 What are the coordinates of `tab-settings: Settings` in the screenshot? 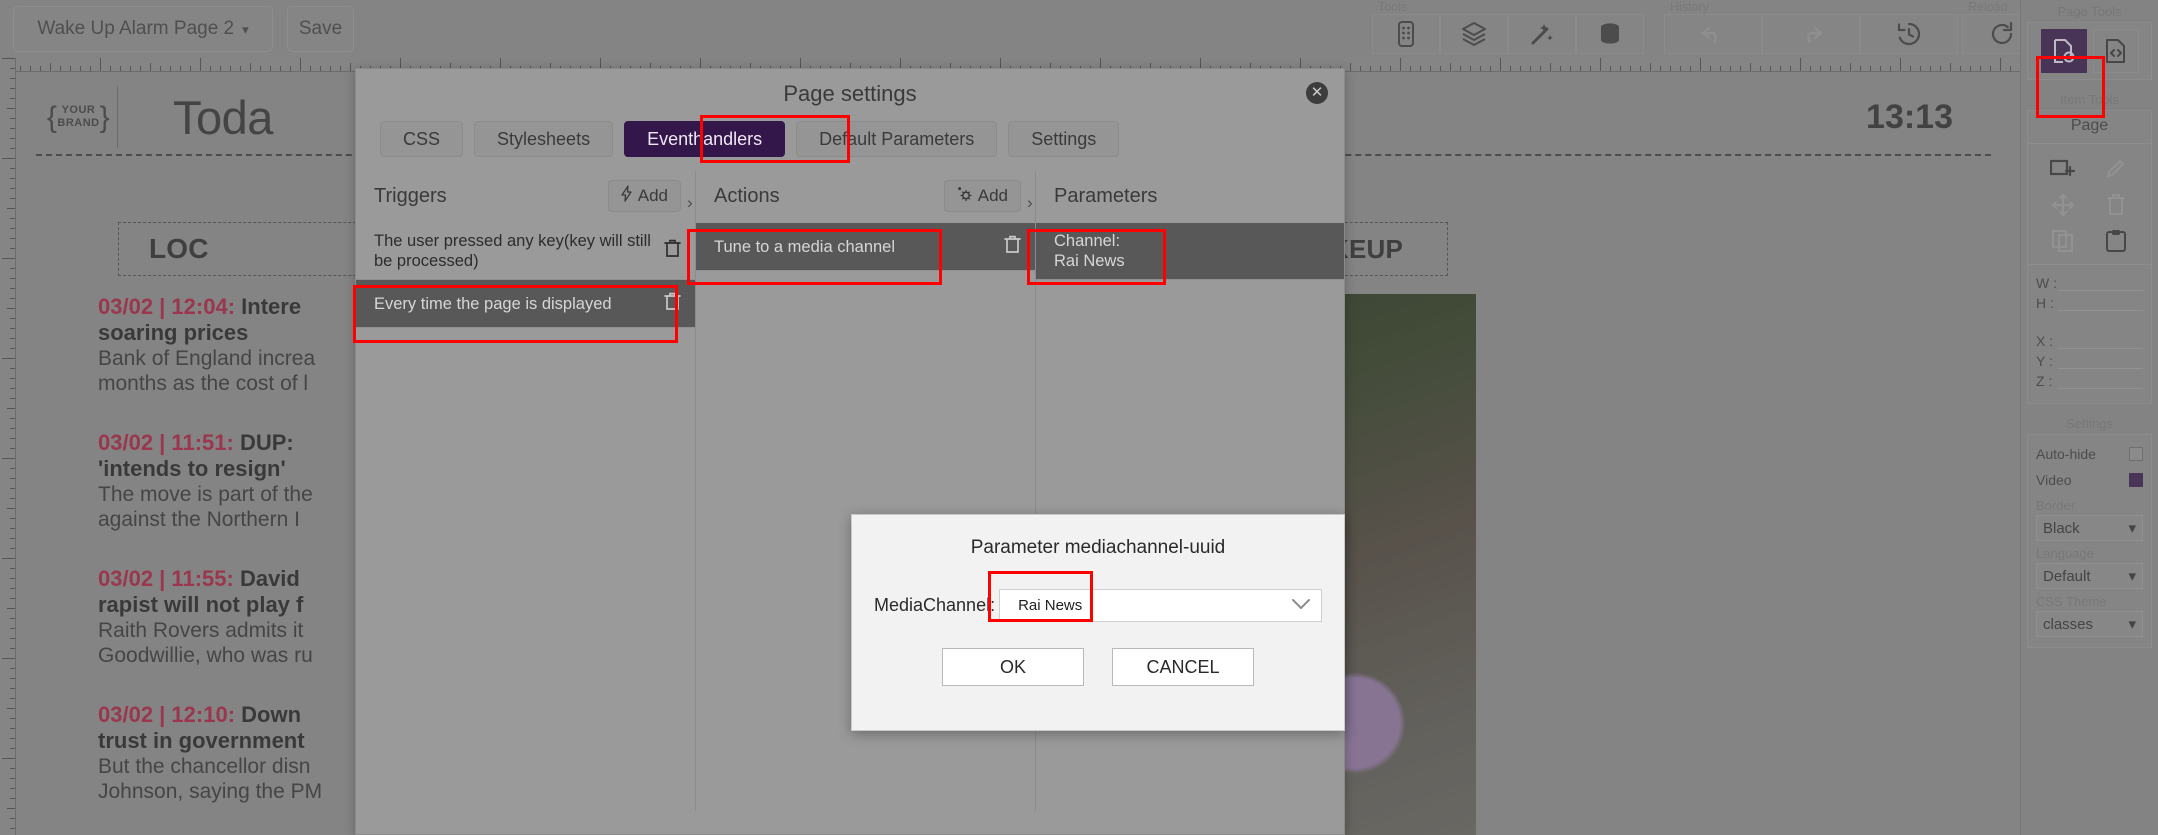 It's located at (1064, 139).